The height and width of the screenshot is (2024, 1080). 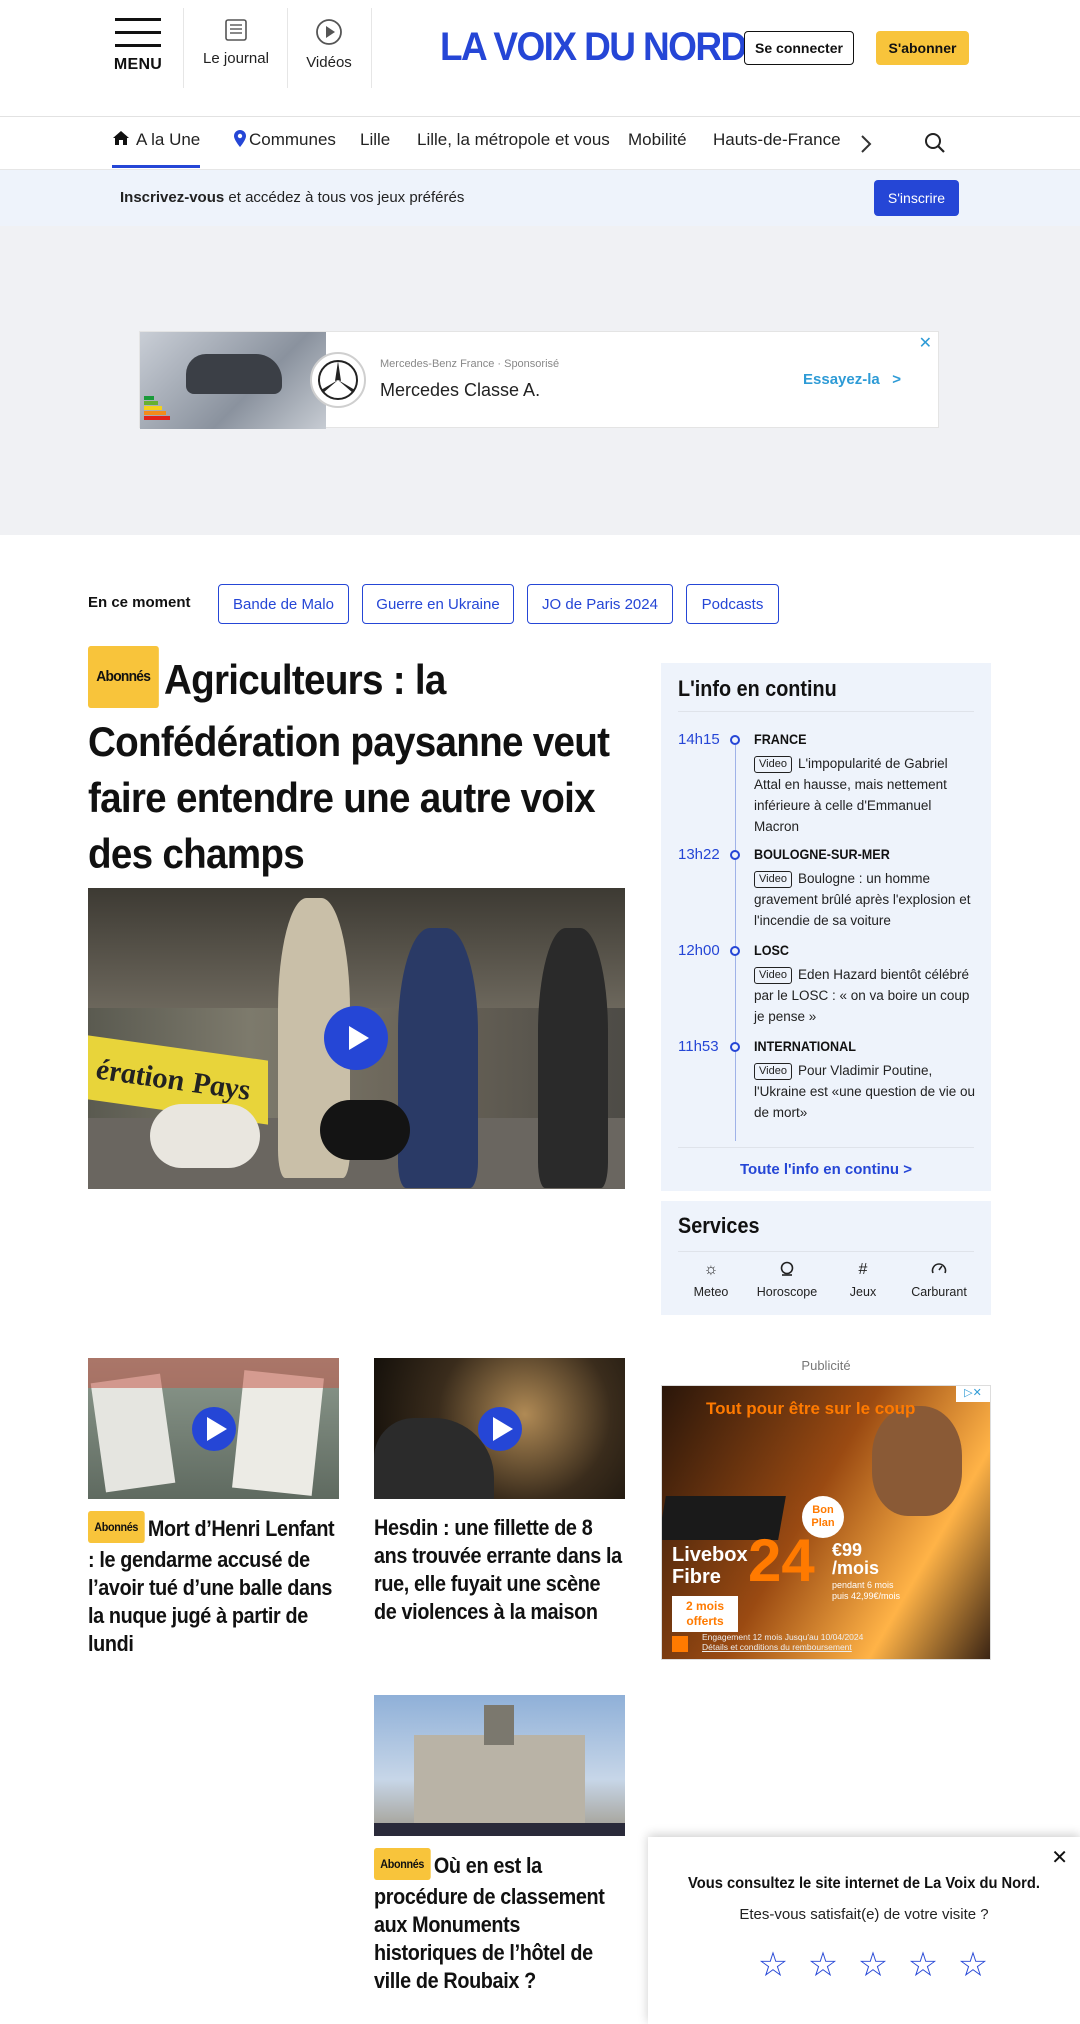 I want to click on home-icon, so click(x=121, y=138).